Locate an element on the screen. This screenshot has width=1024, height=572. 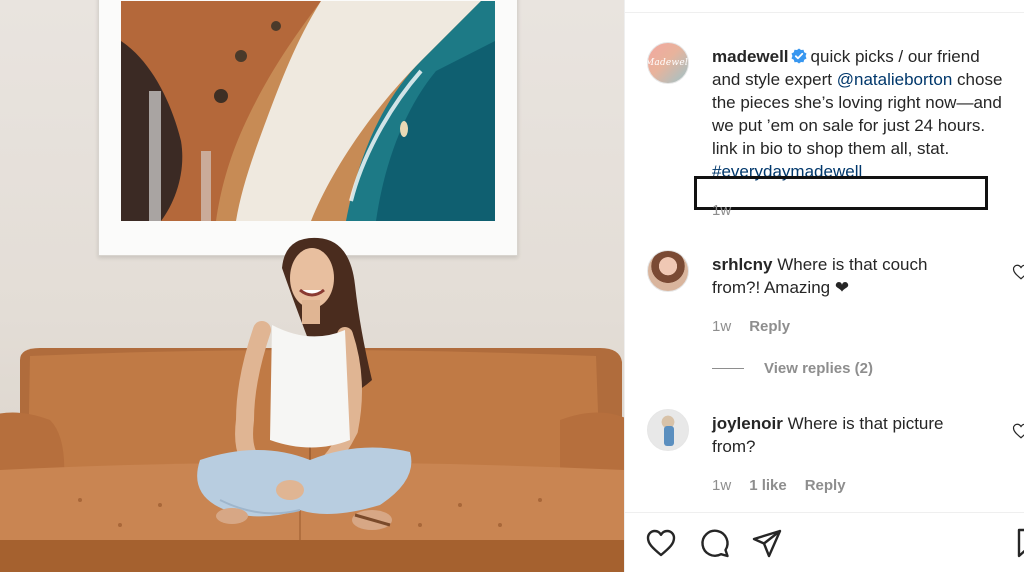
caption-text-line: quick picks / our friend is located at coordinates (895, 56).